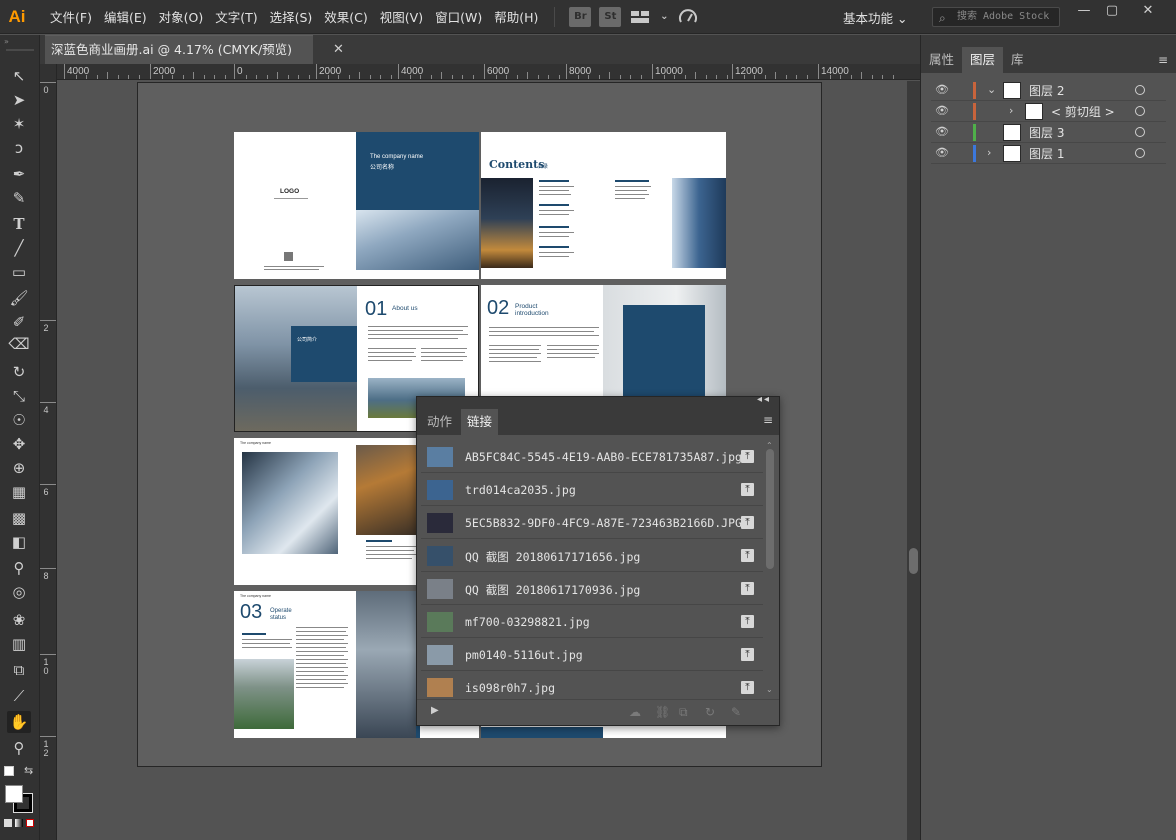 Image resolution: width=1176 pixels, height=840 pixels. I want to click on canvas-scroll-thumb, so click(913, 561).